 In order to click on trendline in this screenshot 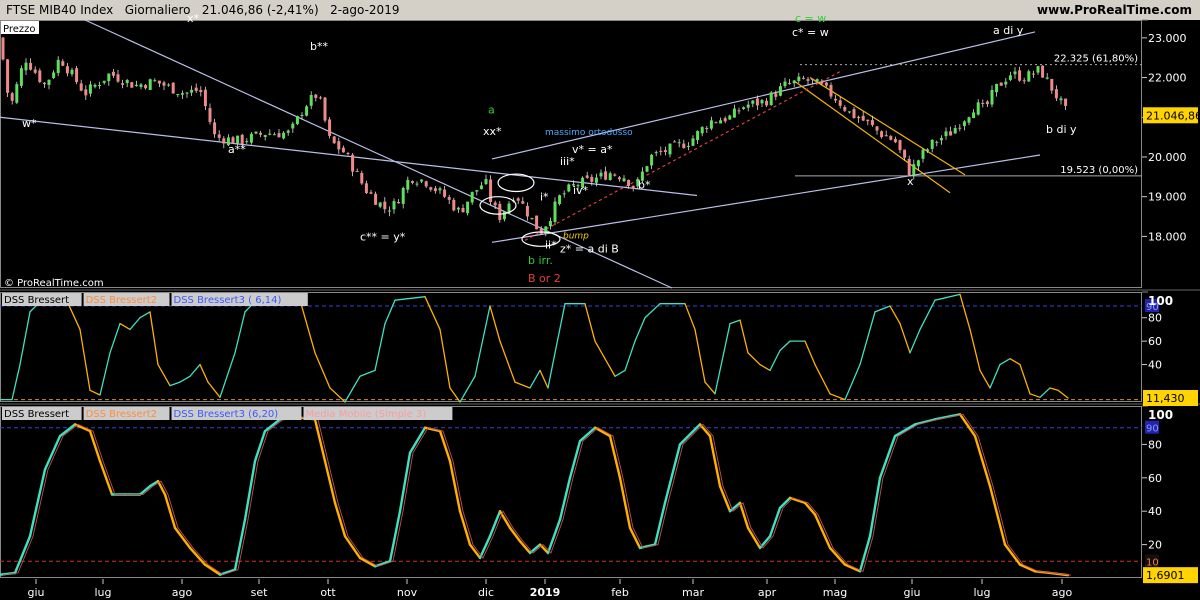, I will do `click(766, 198)`.